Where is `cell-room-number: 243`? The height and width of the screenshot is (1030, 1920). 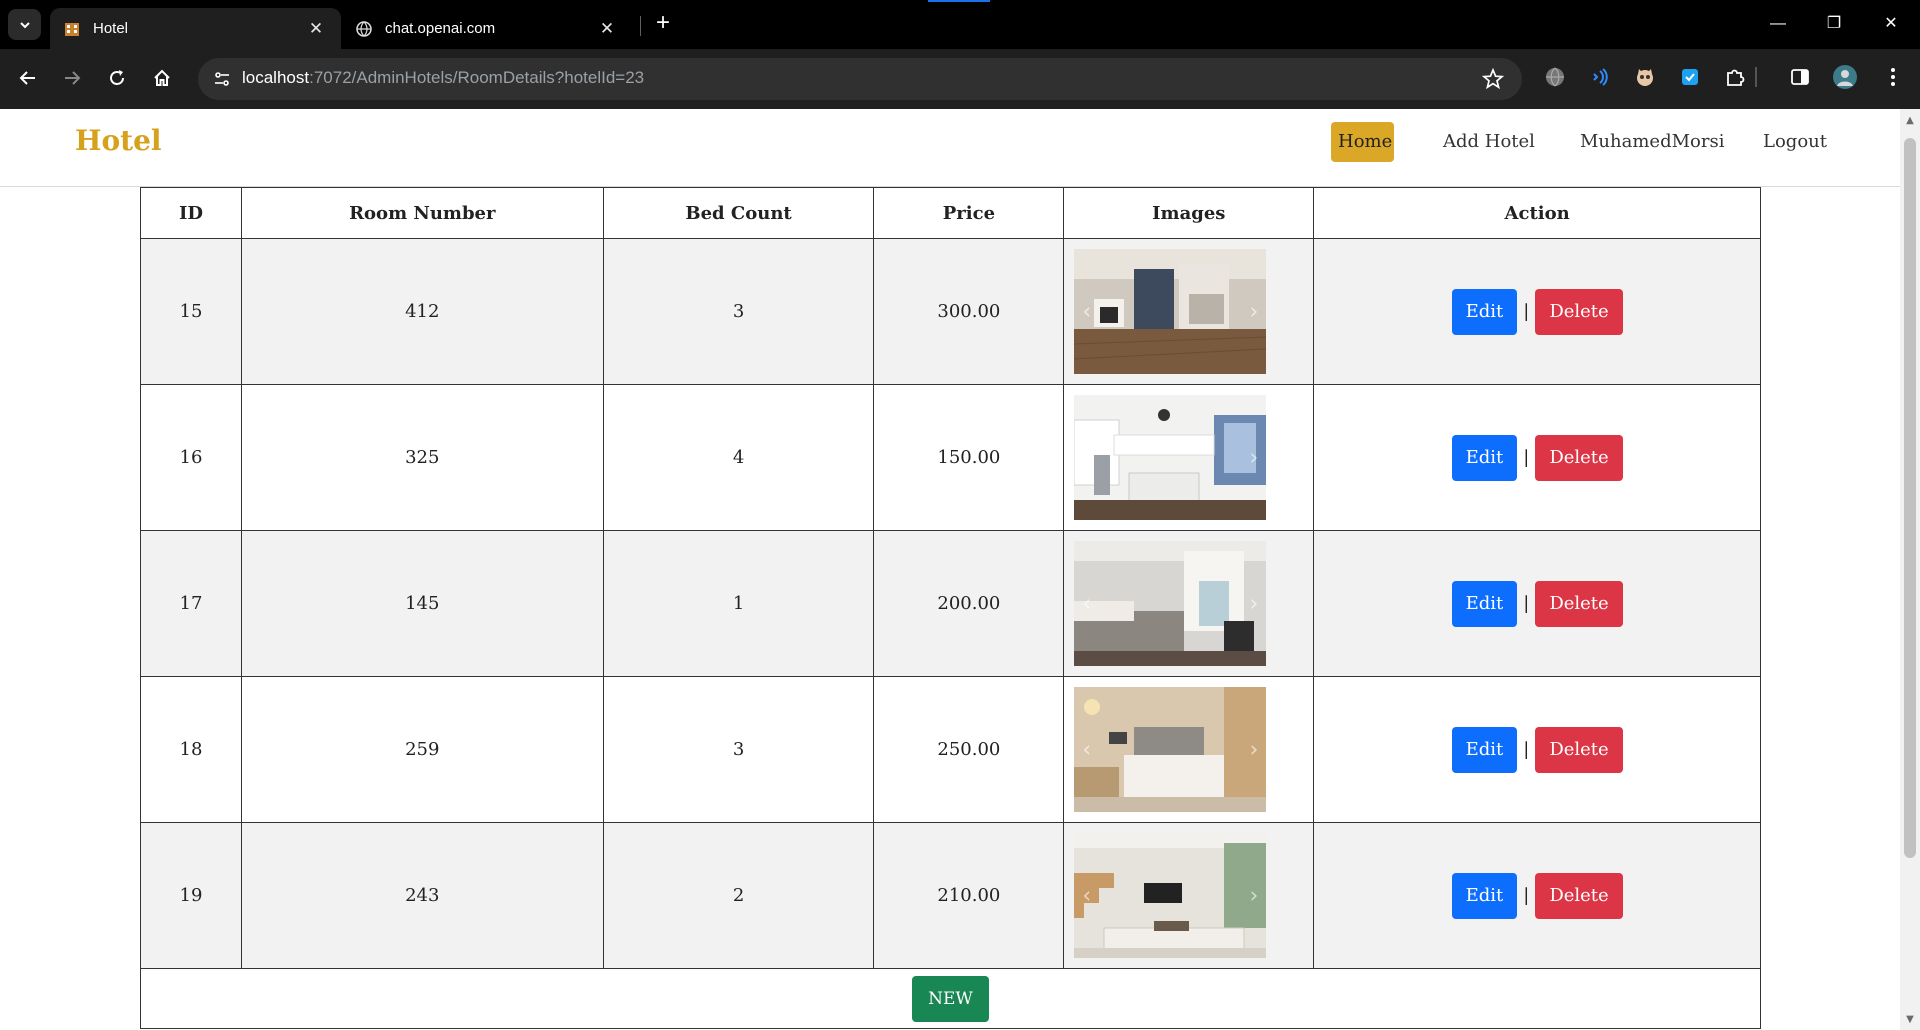 cell-room-number: 243 is located at coordinates (422, 895).